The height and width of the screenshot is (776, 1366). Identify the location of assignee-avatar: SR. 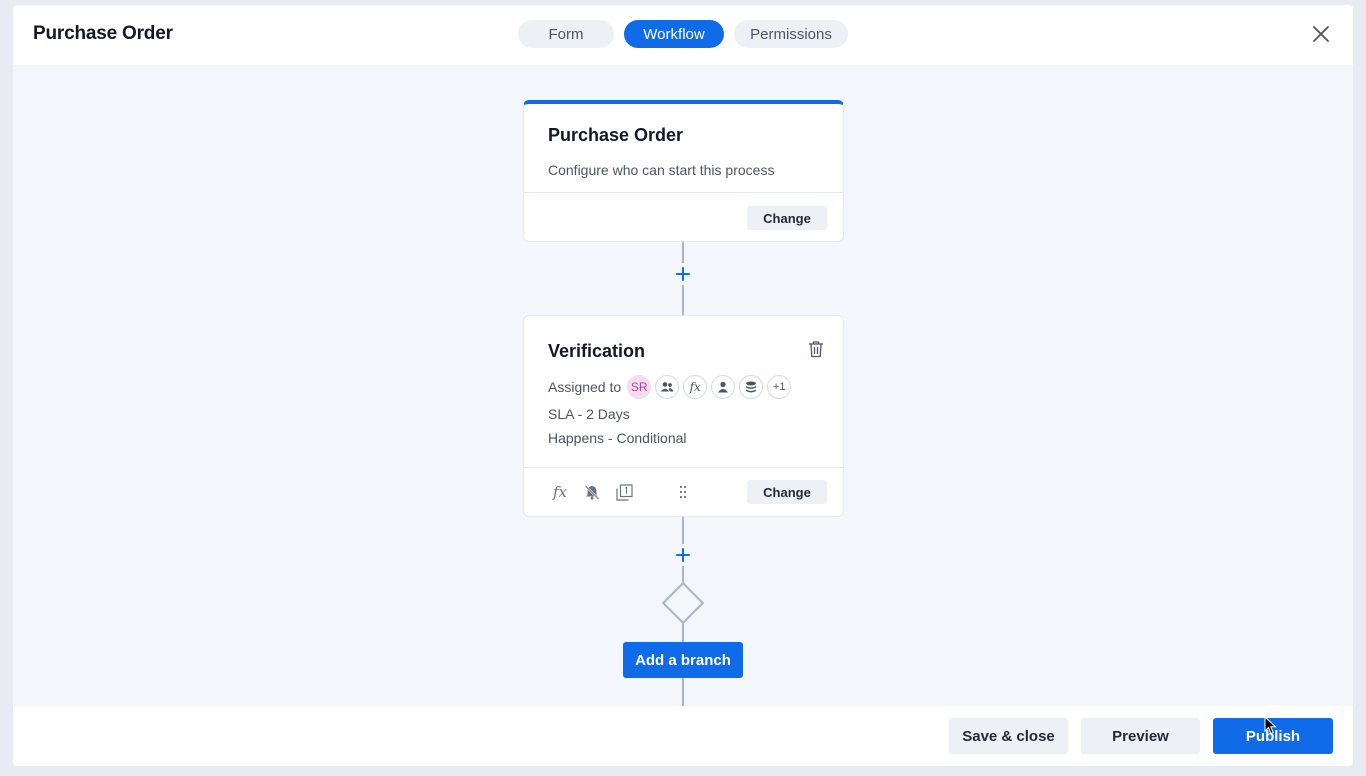
(639, 387).